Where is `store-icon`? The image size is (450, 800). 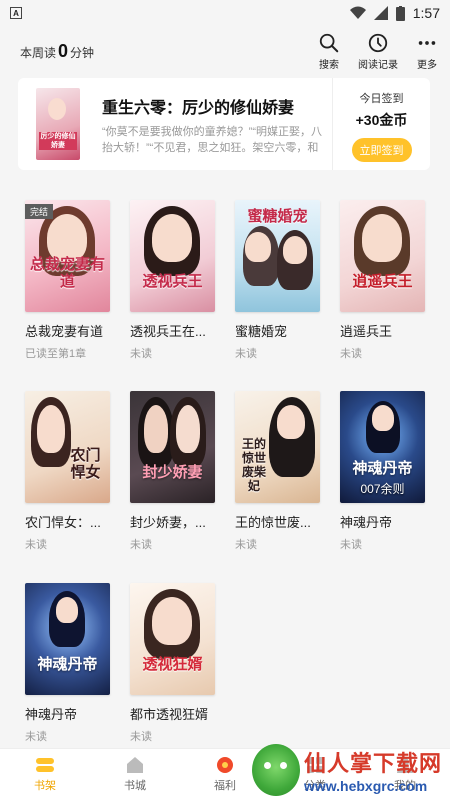 store-icon is located at coordinates (135, 765).